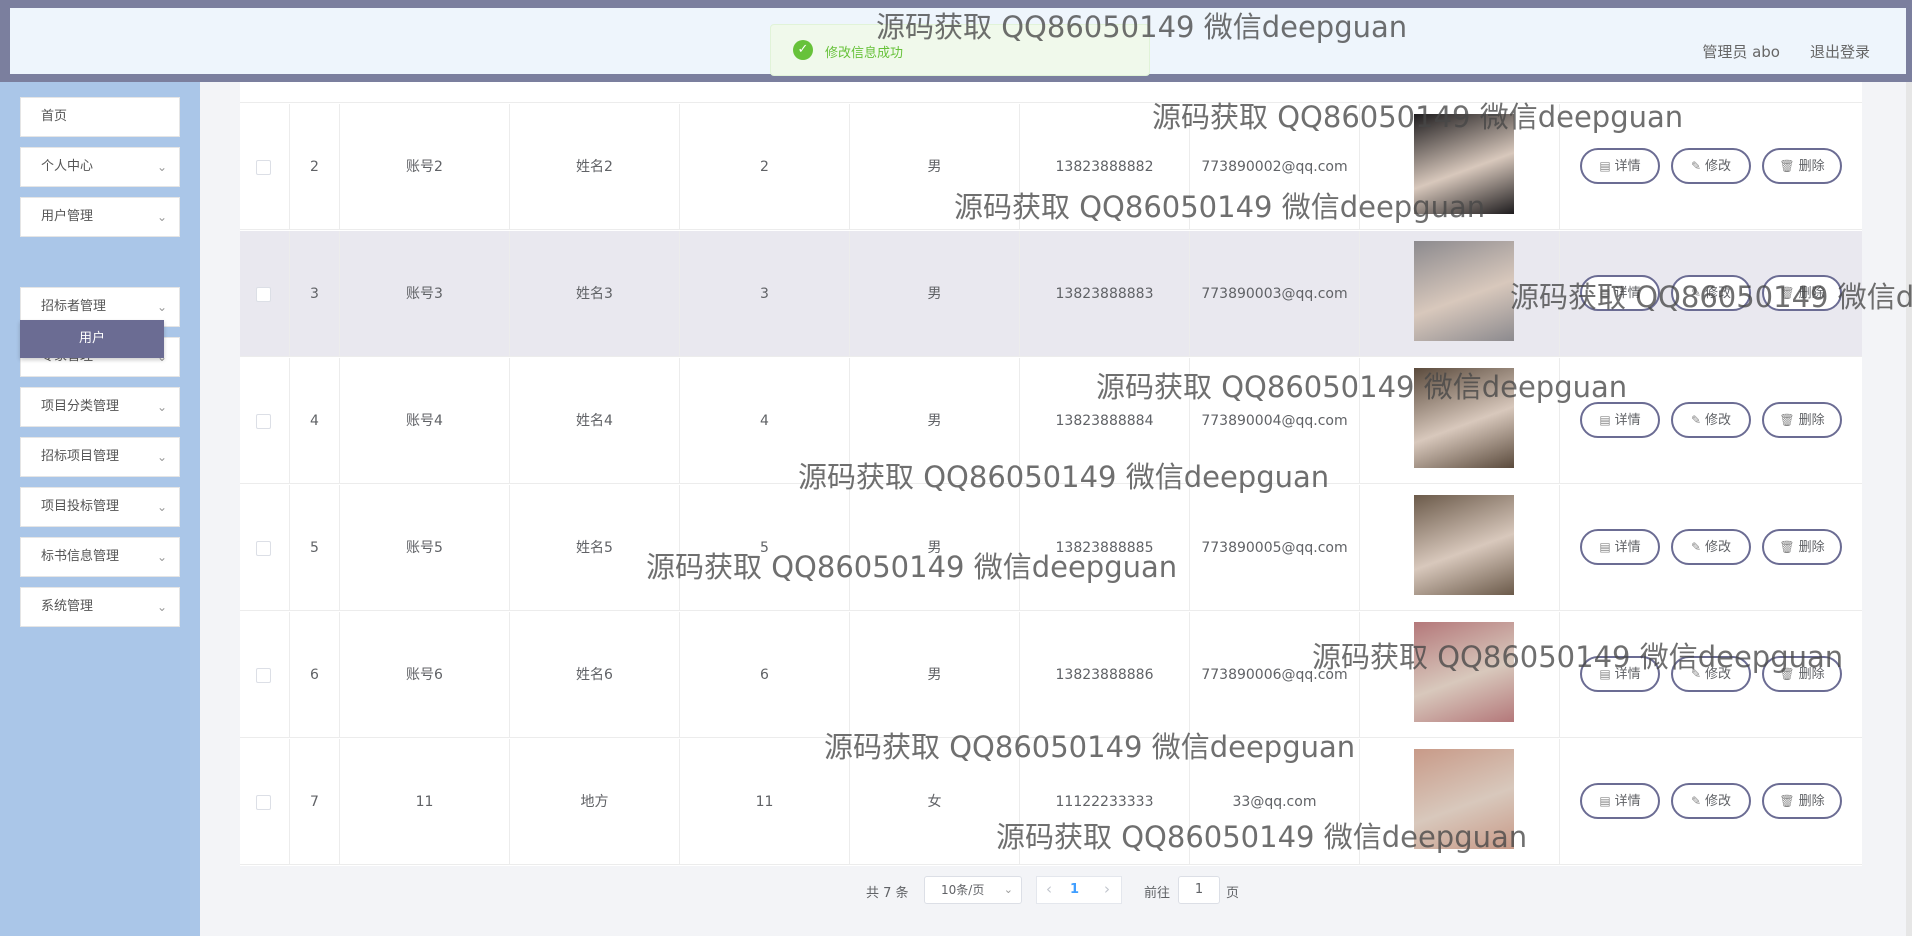 The width and height of the screenshot is (1912, 936). What do you see at coordinates (1840, 51) in the screenshot?
I see `logout-link: 退出登录` at bounding box center [1840, 51].